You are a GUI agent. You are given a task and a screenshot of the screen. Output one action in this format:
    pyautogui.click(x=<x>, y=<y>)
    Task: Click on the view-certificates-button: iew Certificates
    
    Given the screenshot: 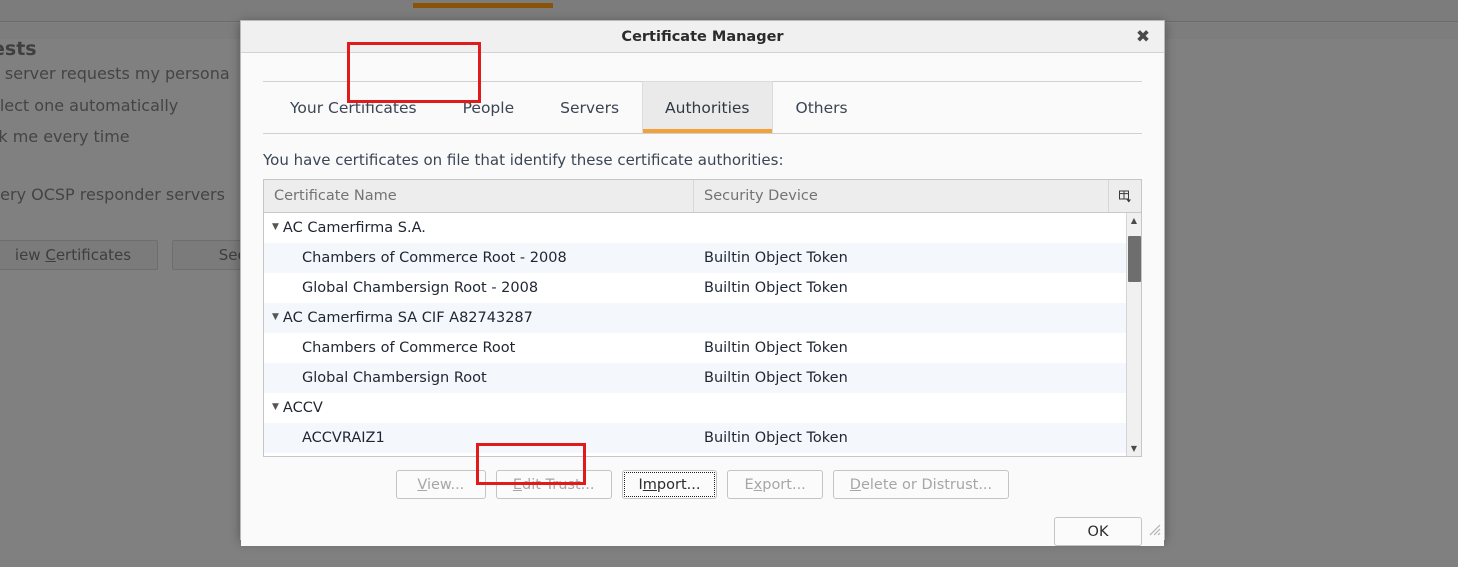 What is the action you would take?
    pyautogui.click(x=79, y=255)
    